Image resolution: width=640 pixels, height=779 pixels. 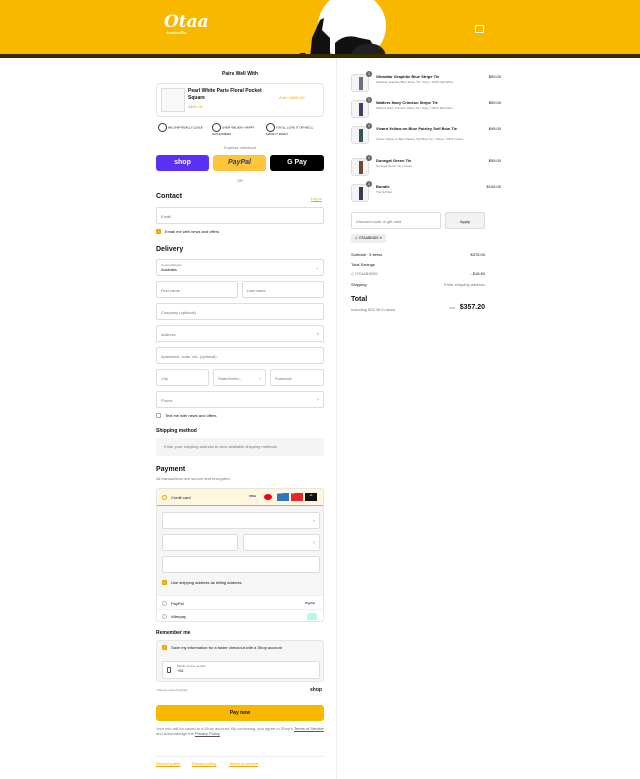 I want to click on apartment-field: Apartment, suite, etc. (optional), so click(x=240, y=355).